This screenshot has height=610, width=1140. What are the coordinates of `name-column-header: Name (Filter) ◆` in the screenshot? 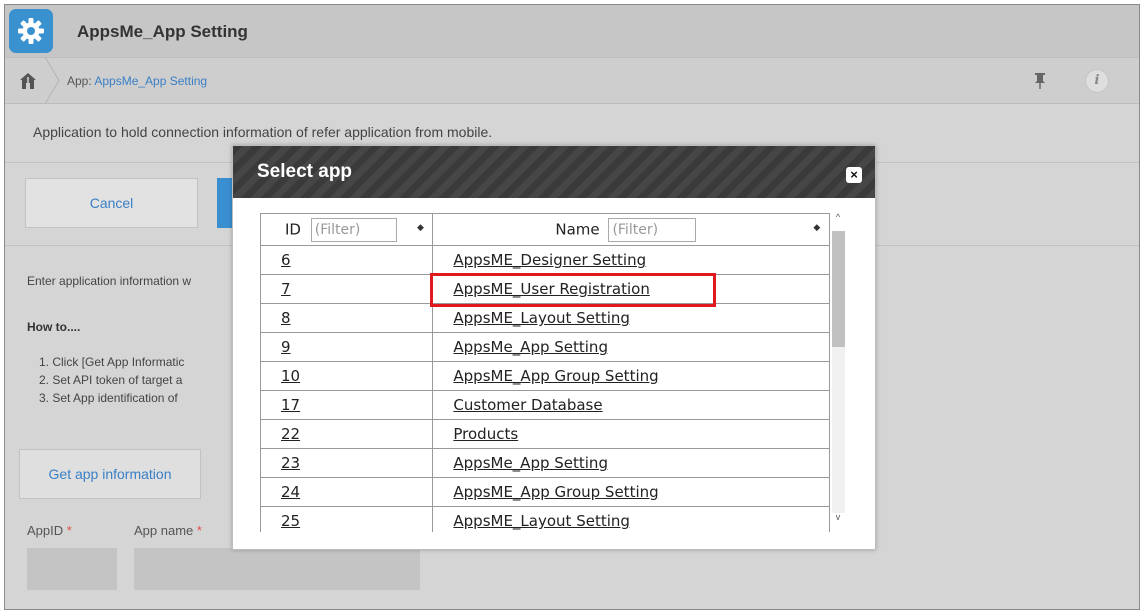 It's located at (631, 229).